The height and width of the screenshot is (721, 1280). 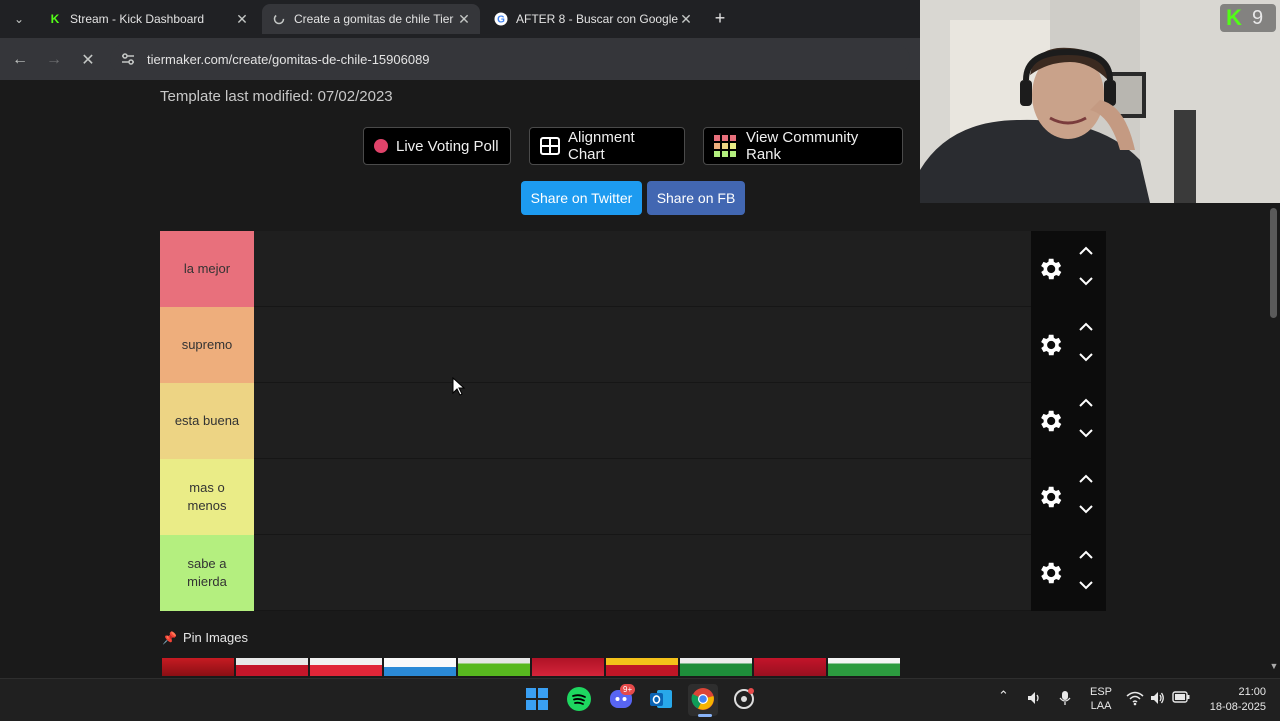 What do you see at coordinates (19, 19) in the screenshot?
I see `tab-search-dropdown-icon: ⌄` at bounding box center [19, 19].